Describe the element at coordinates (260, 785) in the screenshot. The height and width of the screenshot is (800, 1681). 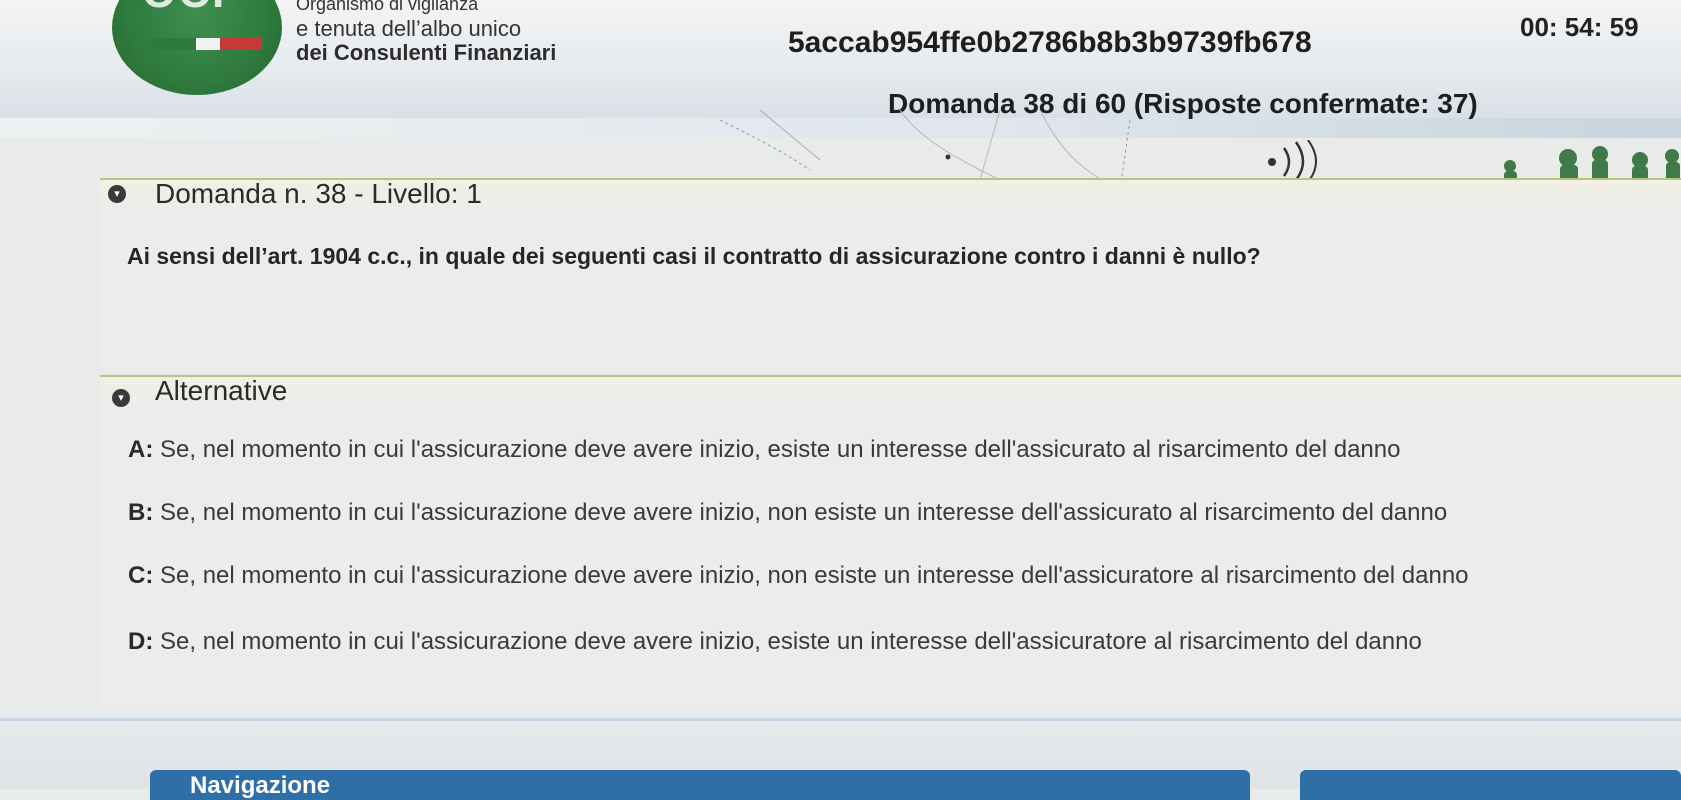
I see `navigation-label: Navigazione` at that location.